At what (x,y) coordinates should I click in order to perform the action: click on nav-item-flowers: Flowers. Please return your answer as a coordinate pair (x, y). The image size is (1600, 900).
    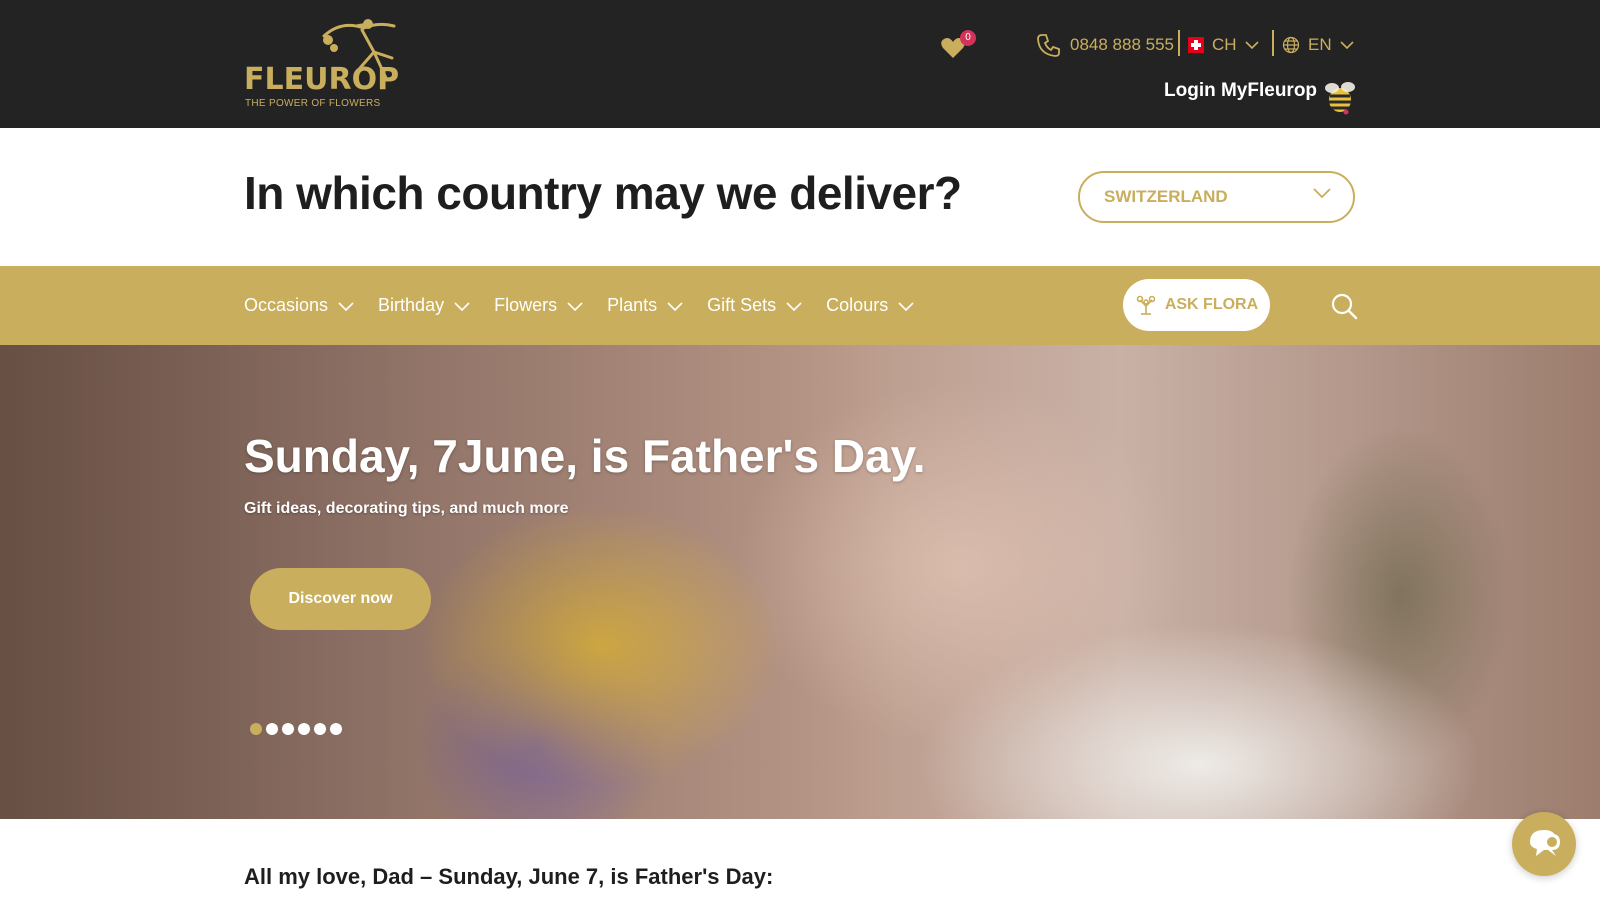
    Looking at the image, I should click on (538, 305).